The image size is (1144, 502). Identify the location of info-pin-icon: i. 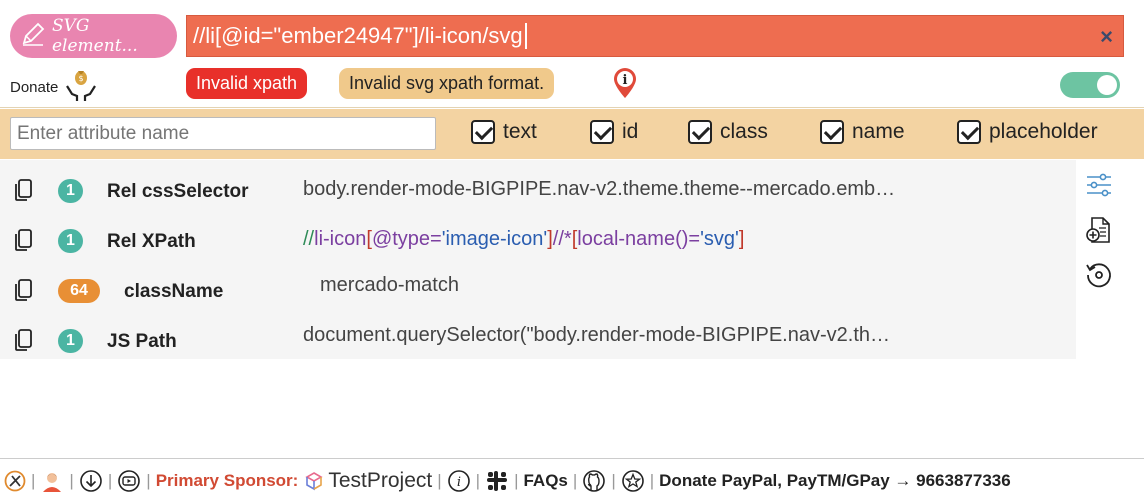
(625, 85).